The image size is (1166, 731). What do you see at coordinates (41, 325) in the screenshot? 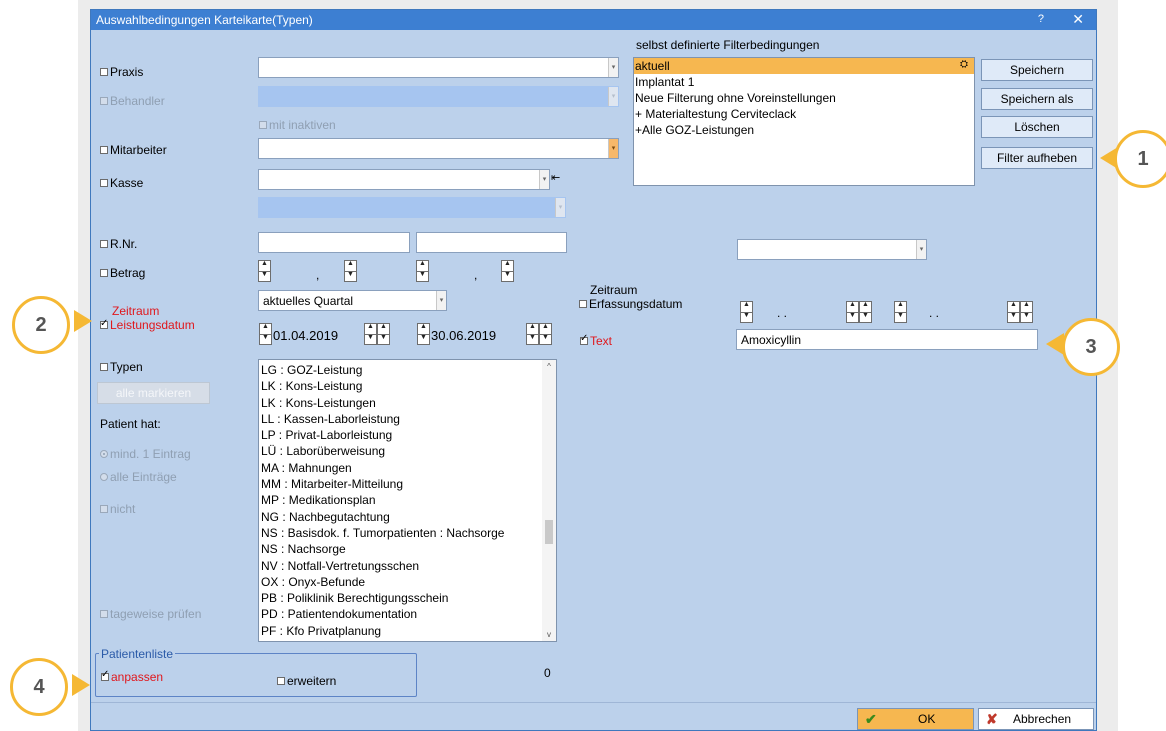
I see `callout-2: 2` at bounding box center [41, 325].